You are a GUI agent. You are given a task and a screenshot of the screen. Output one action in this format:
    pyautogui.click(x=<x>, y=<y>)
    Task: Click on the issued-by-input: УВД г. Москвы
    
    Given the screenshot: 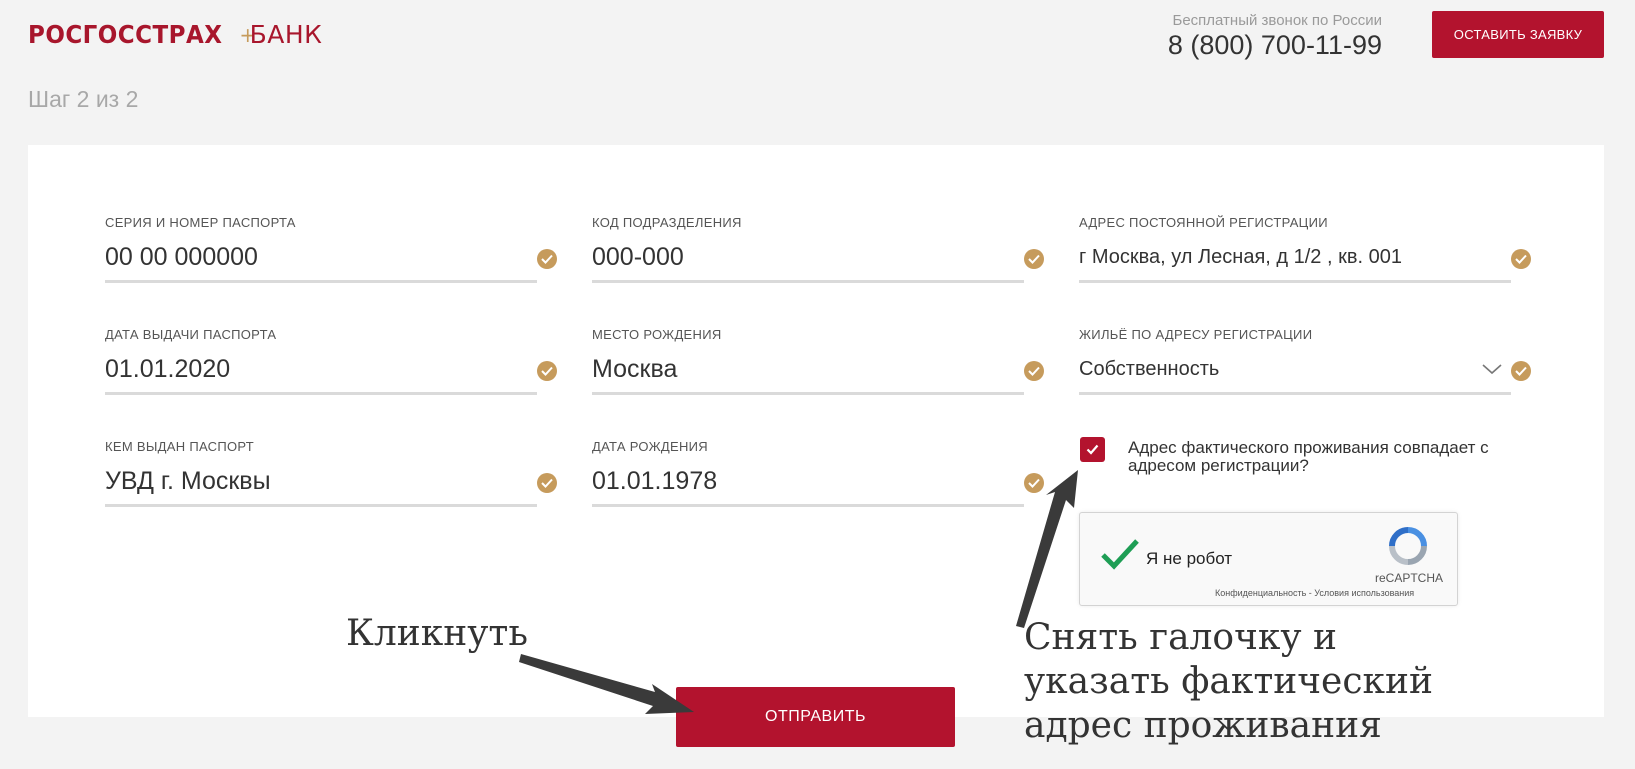 What is the action you would take?
    pyautogui.click(x=321, y=487)
    